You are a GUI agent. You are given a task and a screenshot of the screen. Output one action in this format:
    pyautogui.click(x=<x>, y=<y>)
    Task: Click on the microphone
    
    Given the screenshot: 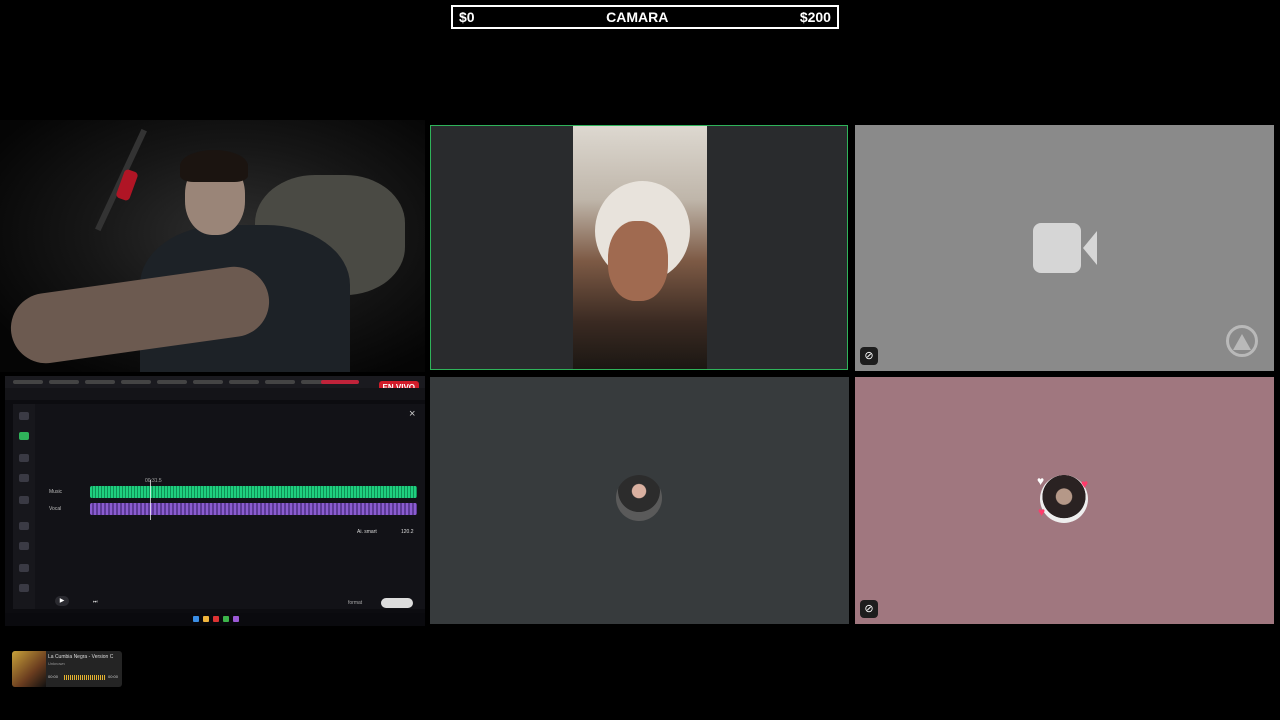 What is the action you would take?
    pyautogui.click(x=127, y=185)
    